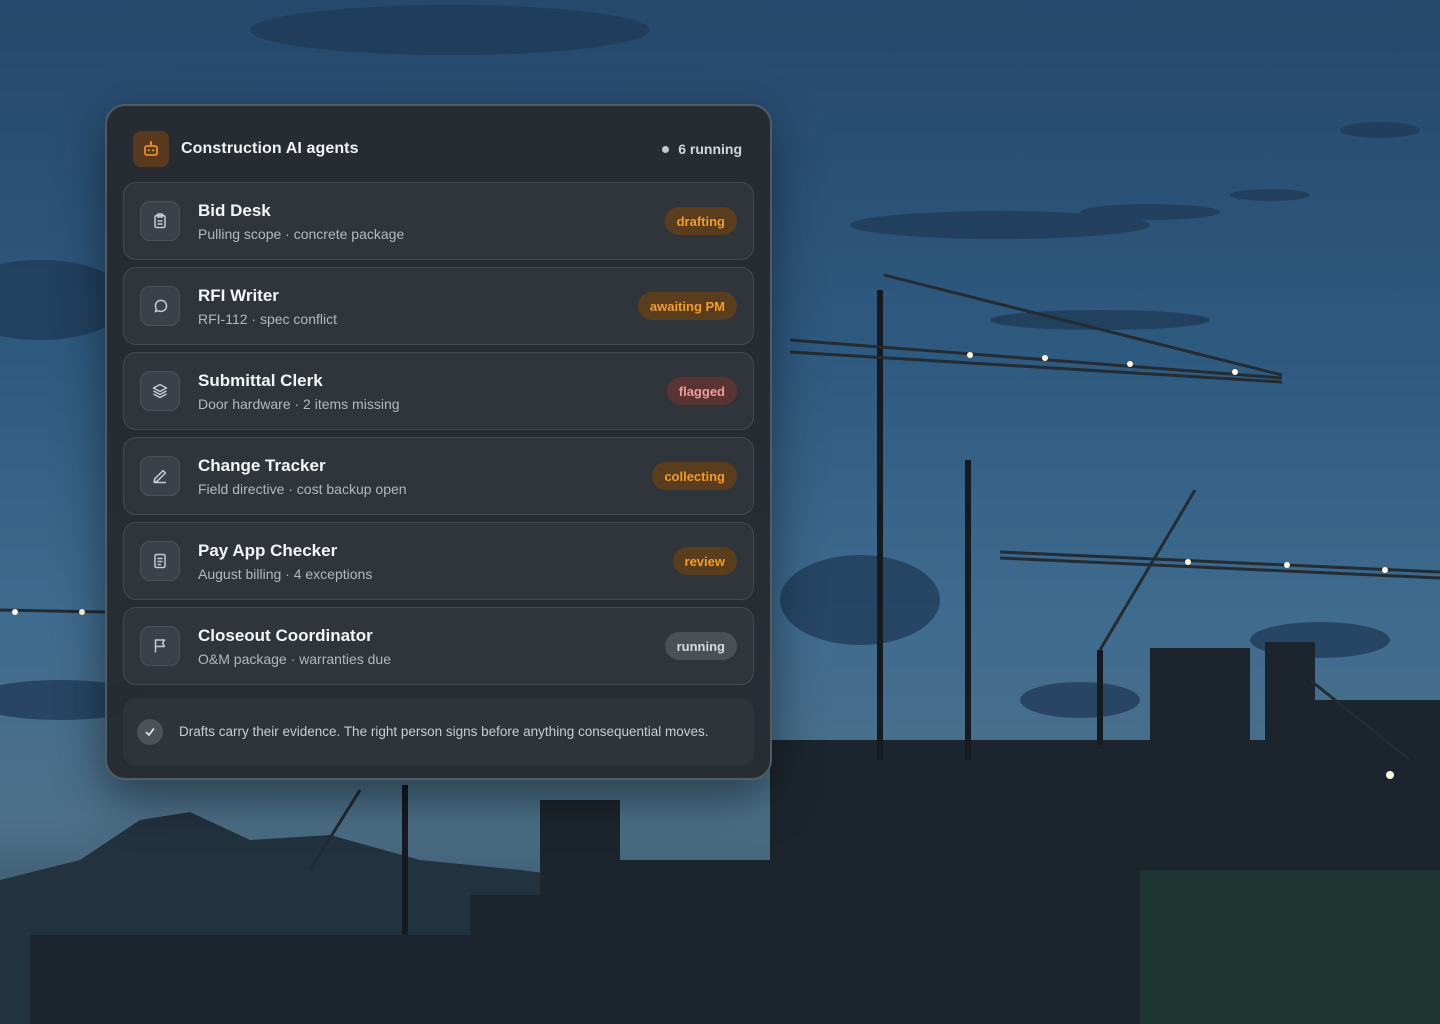 This screenshot has width=1440, height=1024. Describe the element at coordinates (700, 221) in the screenshot. I see `status-badge: drafting` at that location.